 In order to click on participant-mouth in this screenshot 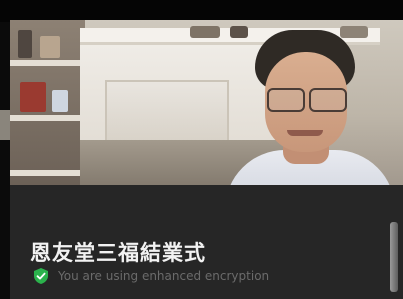, I will do `click(305, 133)`.